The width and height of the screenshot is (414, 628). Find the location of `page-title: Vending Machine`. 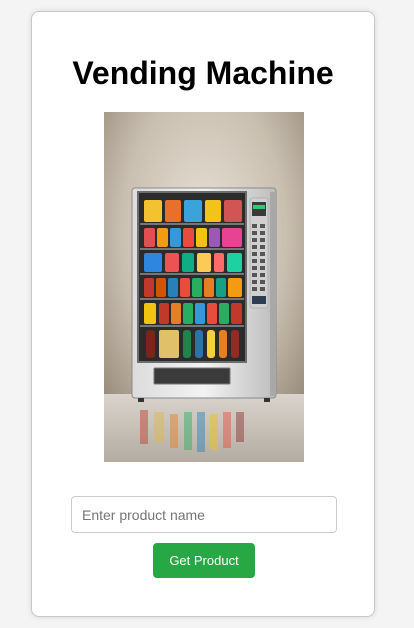

page-title: Vending Machine is located at coordinates (203, 73).